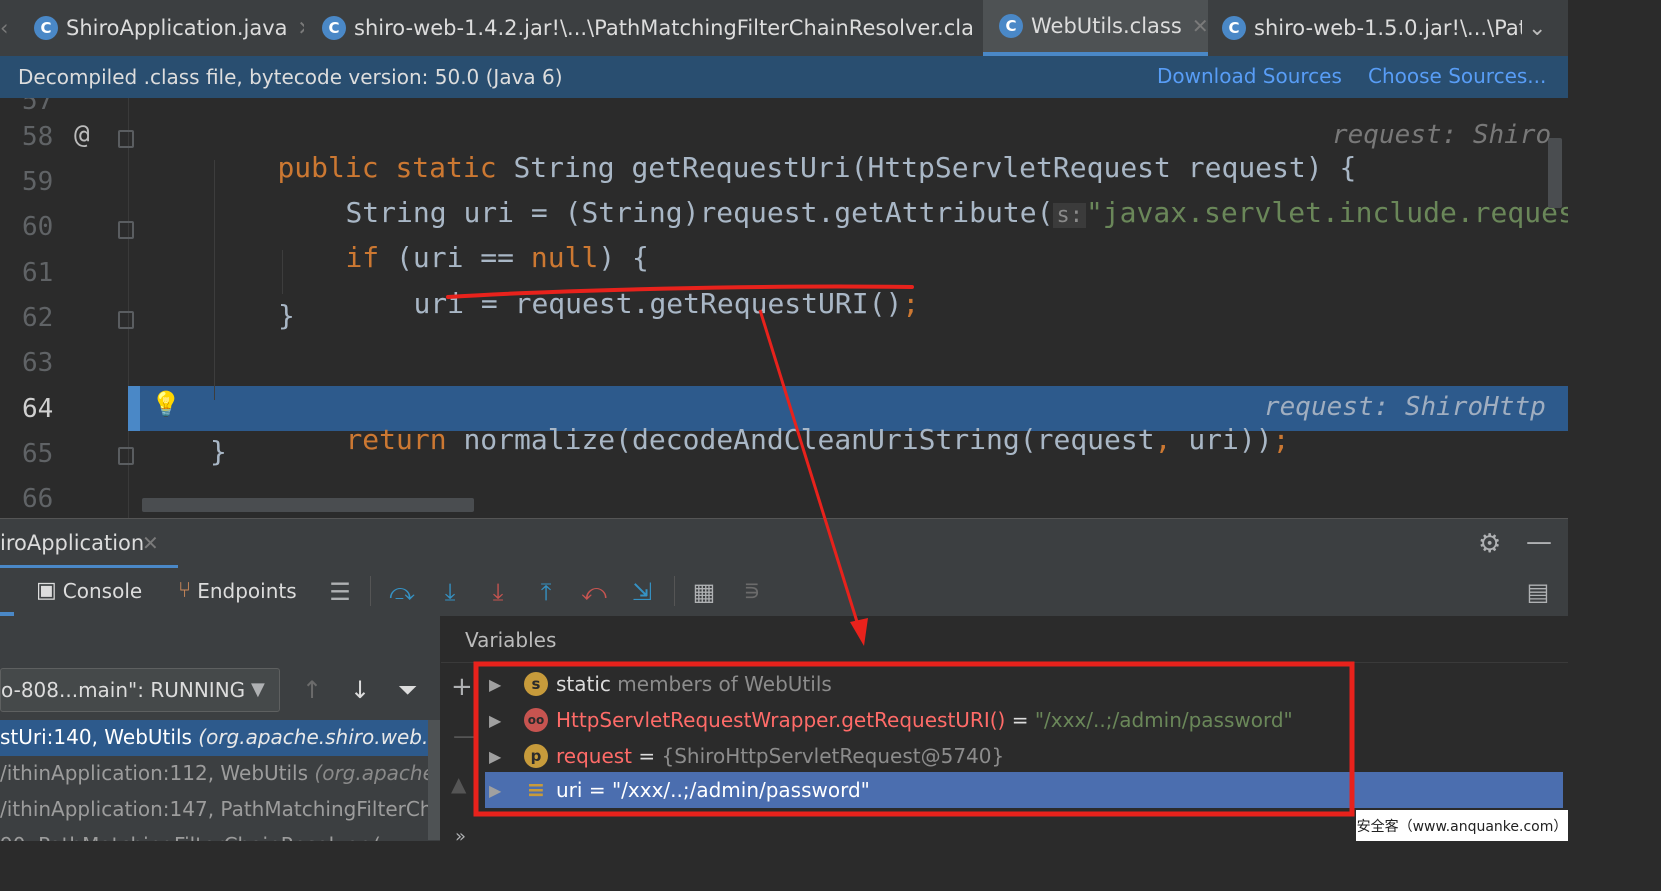  Describe the element at coordinates (1462, 825) in the screenshot. I see `watermark: 安全客（www.anquanke.com）` at that location.